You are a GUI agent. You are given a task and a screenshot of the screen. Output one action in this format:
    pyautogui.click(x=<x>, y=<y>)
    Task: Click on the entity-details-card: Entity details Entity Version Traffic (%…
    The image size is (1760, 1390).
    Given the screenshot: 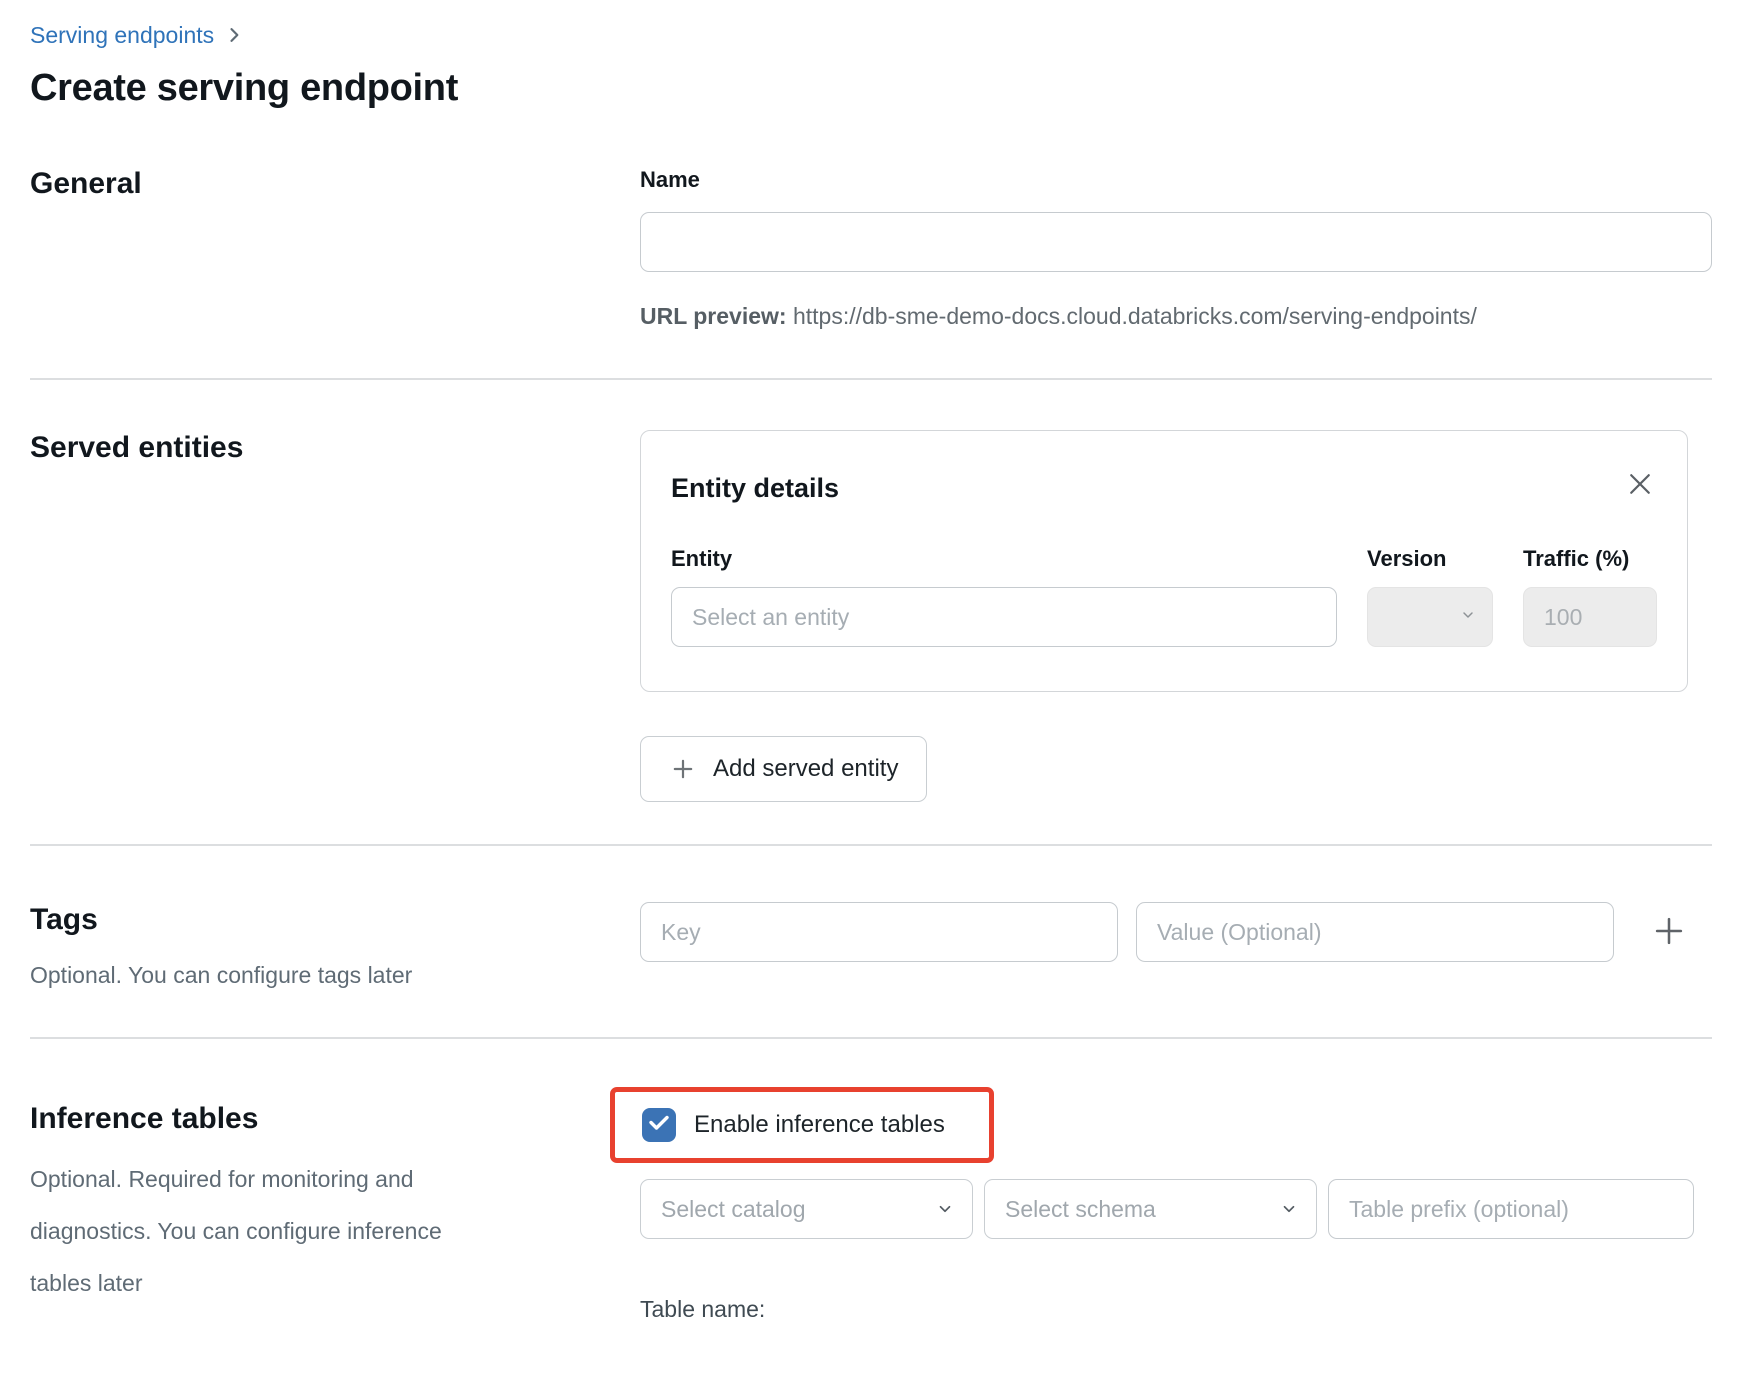 What is the action you would take?
    pyautogui.click(x=1164, y=561)
    